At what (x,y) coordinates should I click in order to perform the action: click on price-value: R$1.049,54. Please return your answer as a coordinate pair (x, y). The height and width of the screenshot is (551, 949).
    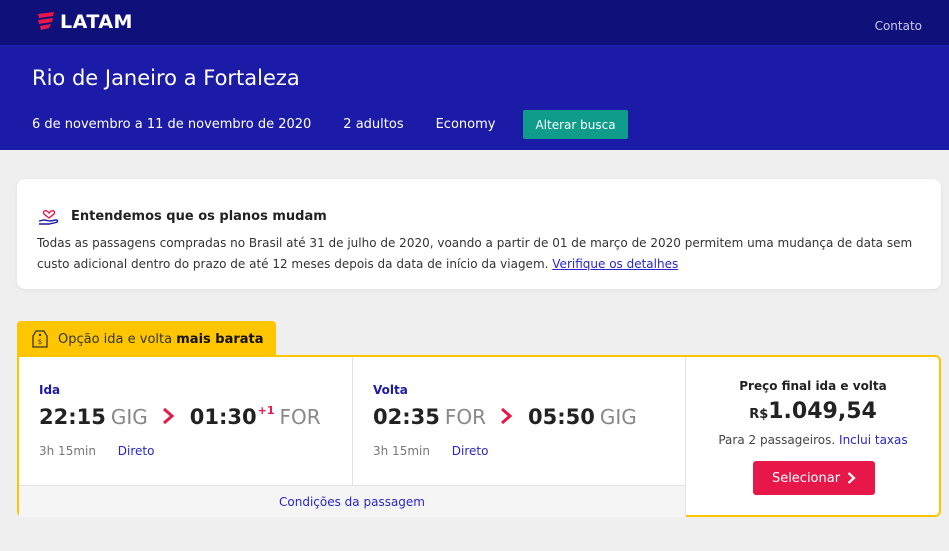
    Looking at the image, I should click on (813, 411).